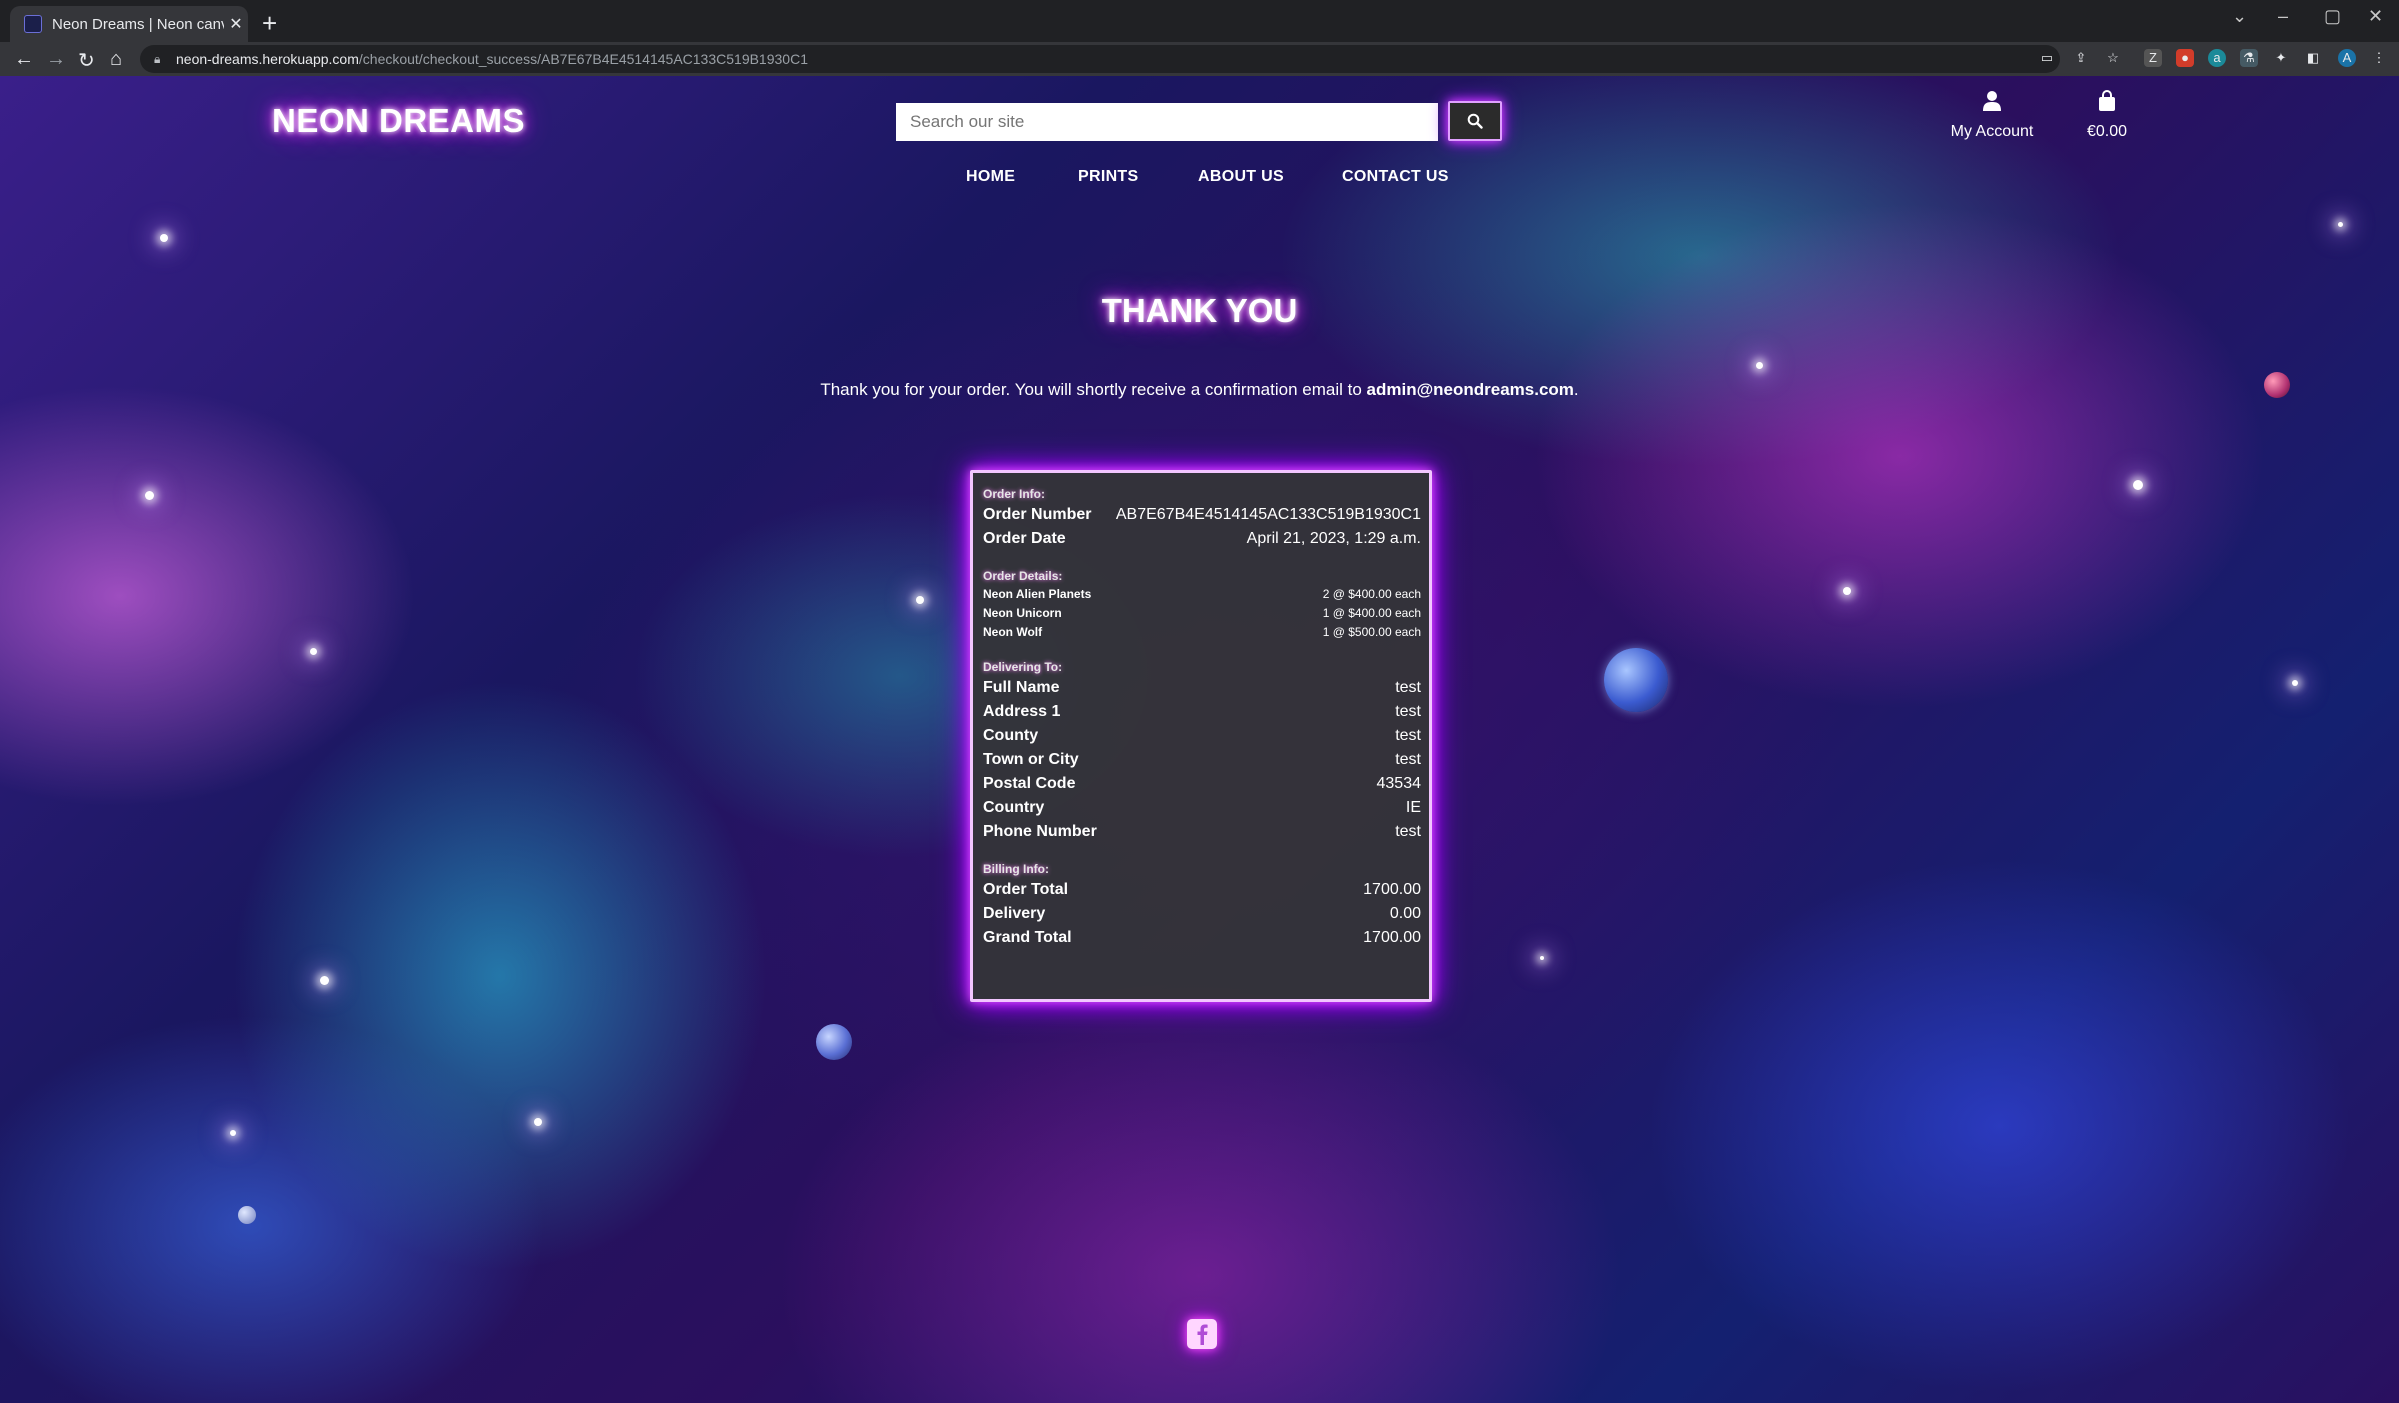  What do you see at coordinates (1333, 538) in the screenshot?
I see `order-date: April 21, 2023, 1:29 a.m.` at bounding box center [1333, 538].